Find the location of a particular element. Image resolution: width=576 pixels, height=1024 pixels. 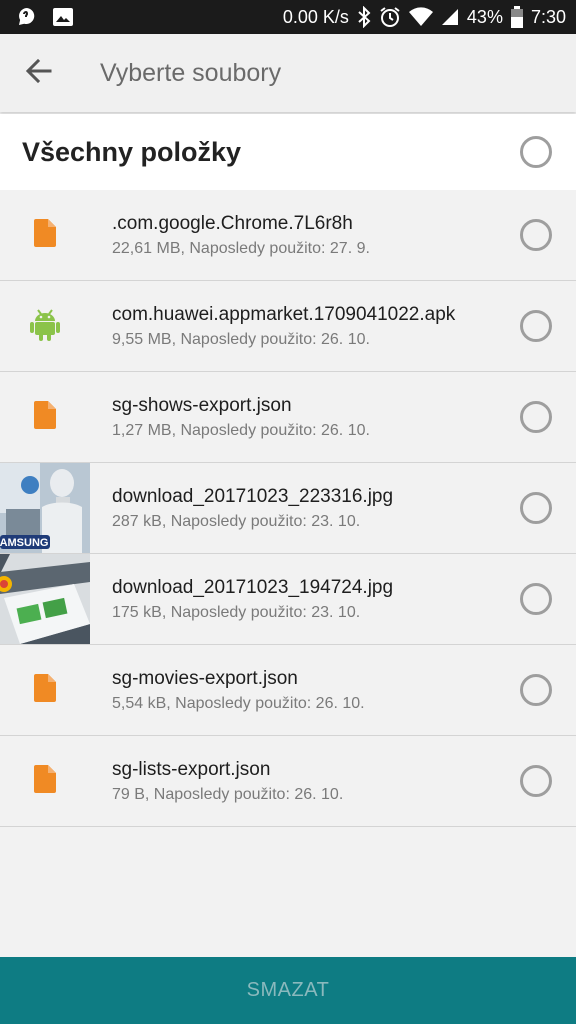

select-all-radio is located at coordinates (536, 152).